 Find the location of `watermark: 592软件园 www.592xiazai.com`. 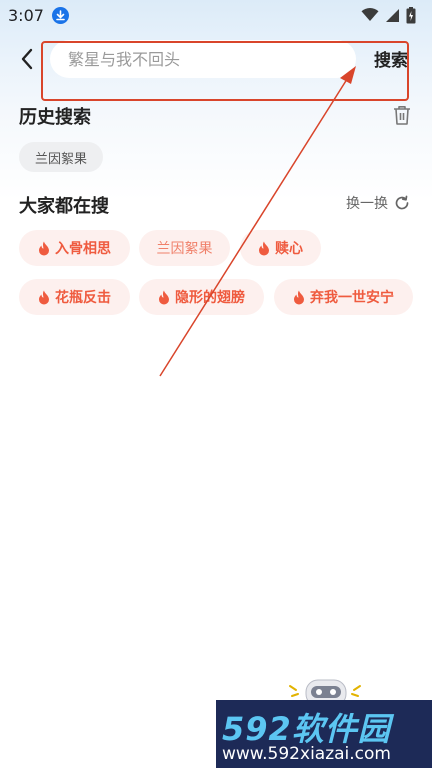

watermark: 592软件园 www.592xiazai.com is located at coordinates (324, 734).